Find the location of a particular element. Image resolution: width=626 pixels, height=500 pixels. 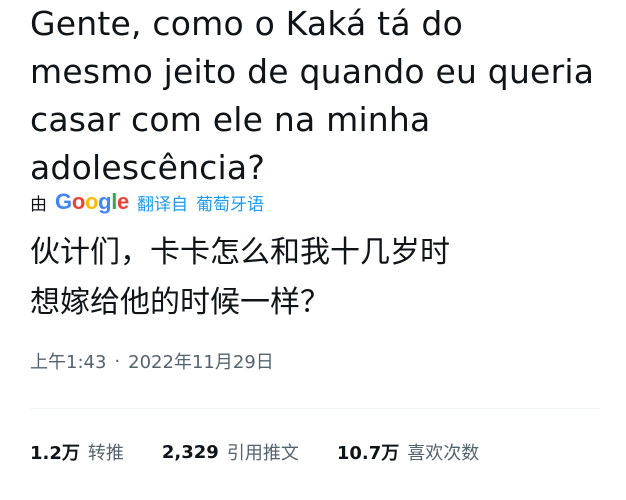

retweets-count: 1.2万 is located at coordinates (55, 452).